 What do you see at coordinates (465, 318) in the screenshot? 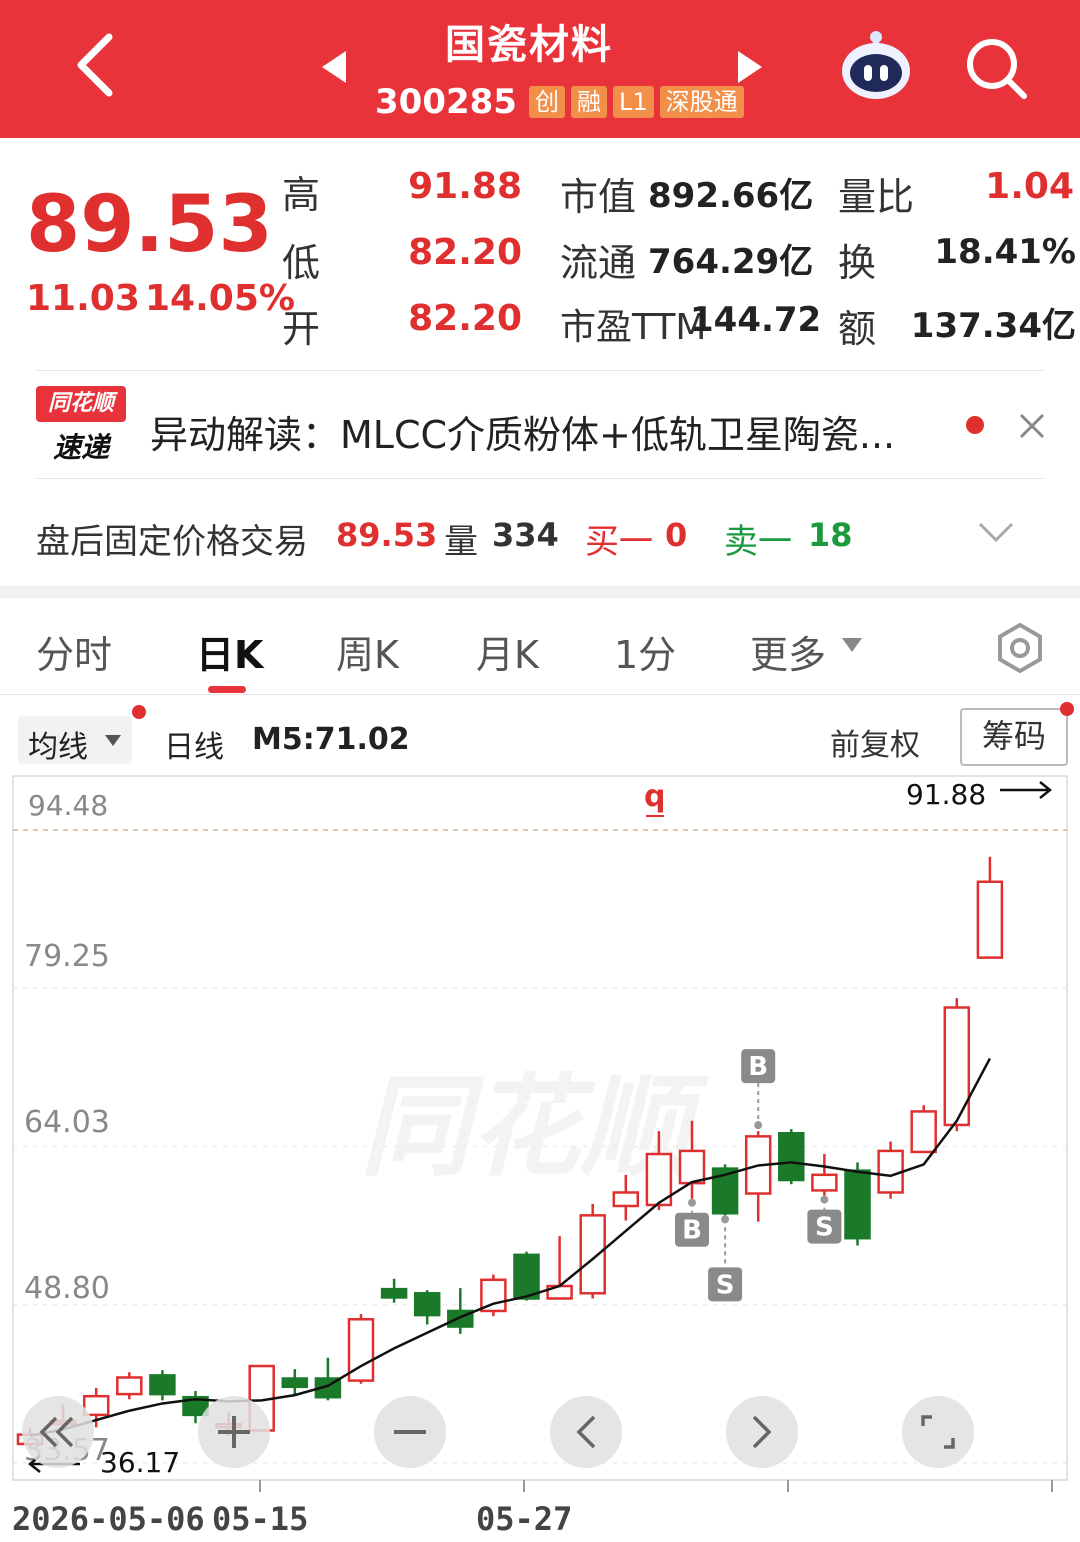
I see `open-value: 82.20` at bounding box center [465, 318].